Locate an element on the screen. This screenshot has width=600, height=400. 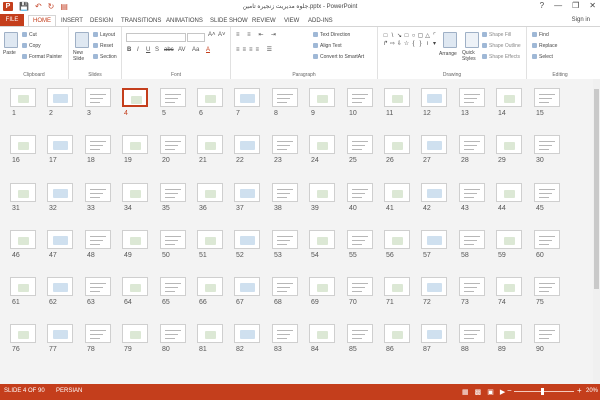
zoom-level: 20% is located at coordinates (592, 391).